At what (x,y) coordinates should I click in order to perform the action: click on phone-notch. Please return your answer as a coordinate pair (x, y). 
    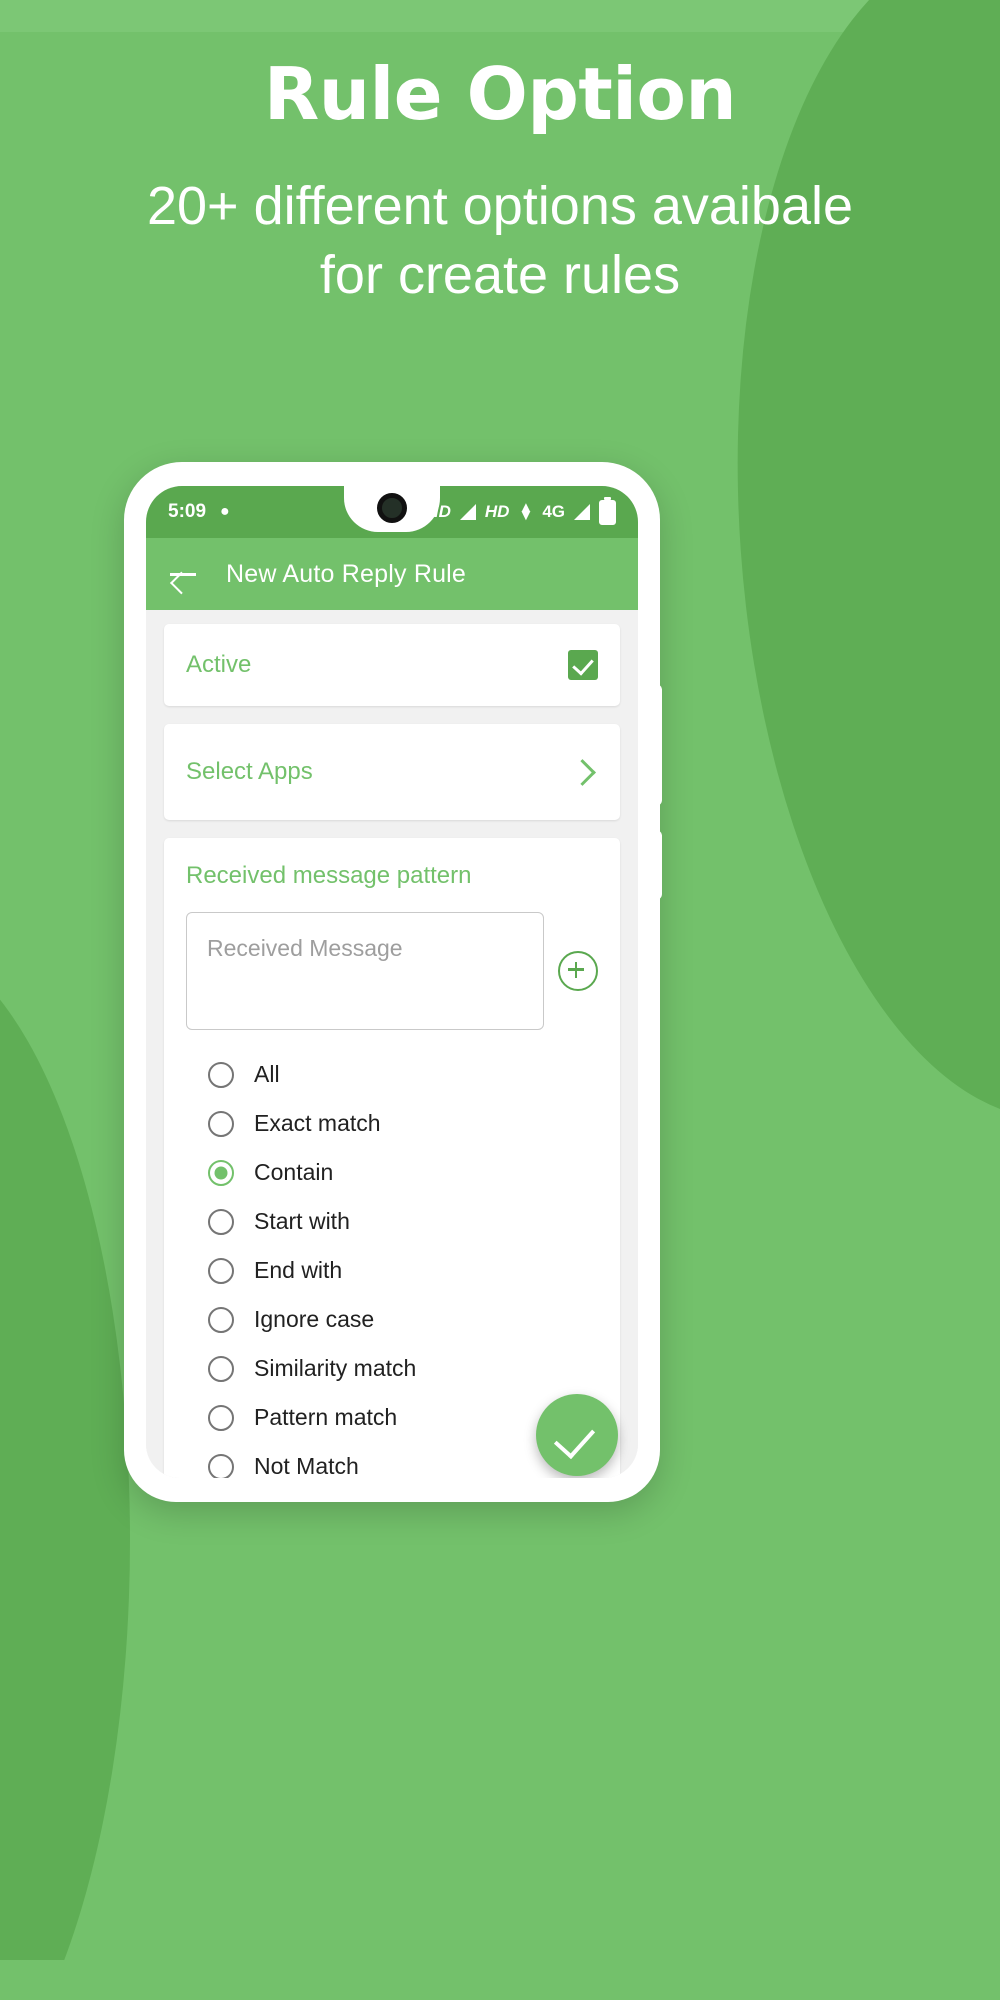
    Looking at the image, I should click on (392, 509).